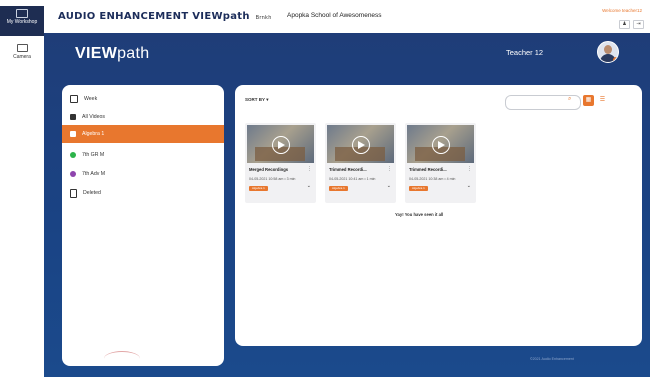 The height and width of the screenshot is (377, 650). I want to click on viewpath-logo: VIEWpath, so click(112, 54).